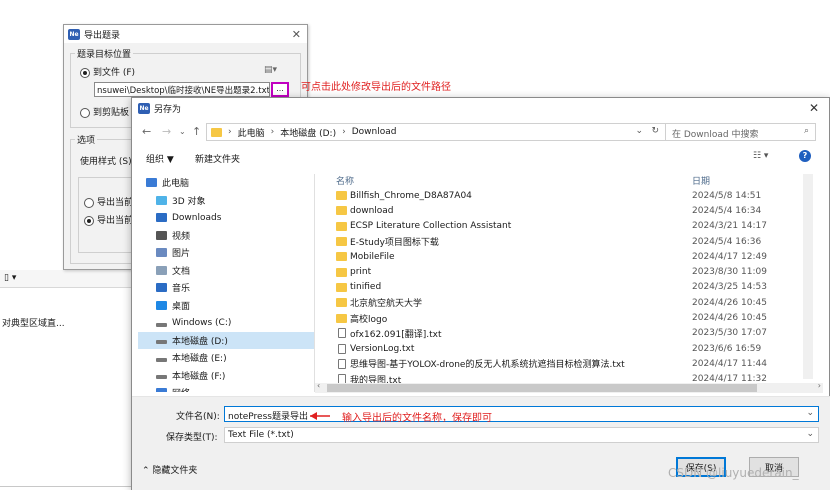 The width and height of the screenshot is (830, 490). Describe the element at coordinates (106, 162) in the screenshot. I see `style-label: 使用样式 (S)` at that location.